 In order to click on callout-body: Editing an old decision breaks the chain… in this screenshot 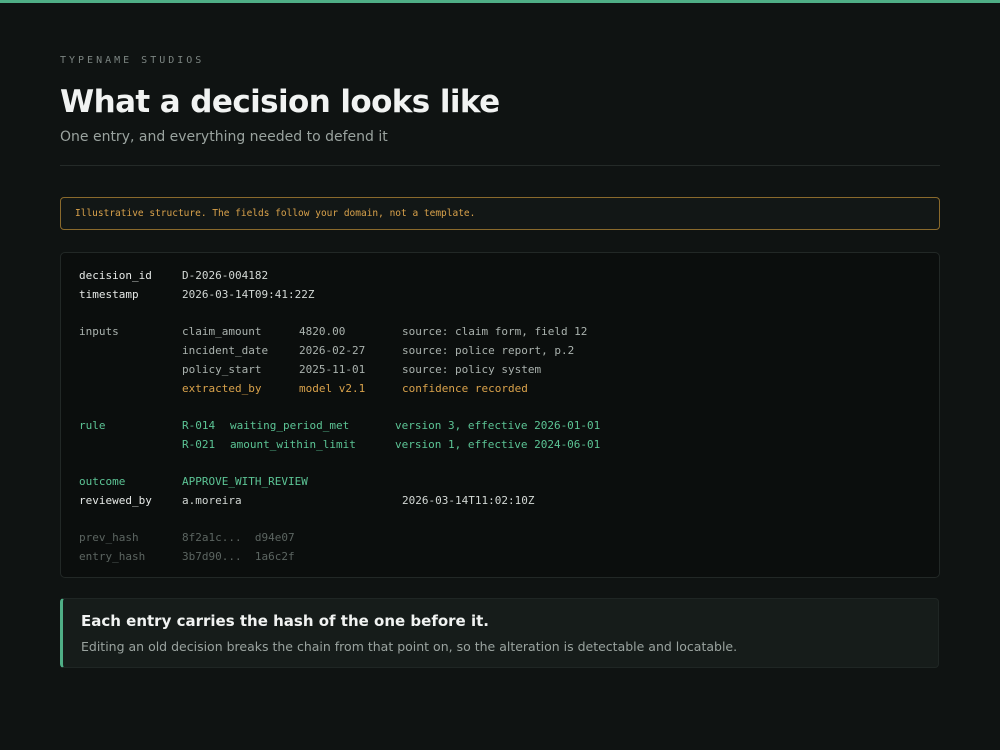, I will do `click(409, 646)`.